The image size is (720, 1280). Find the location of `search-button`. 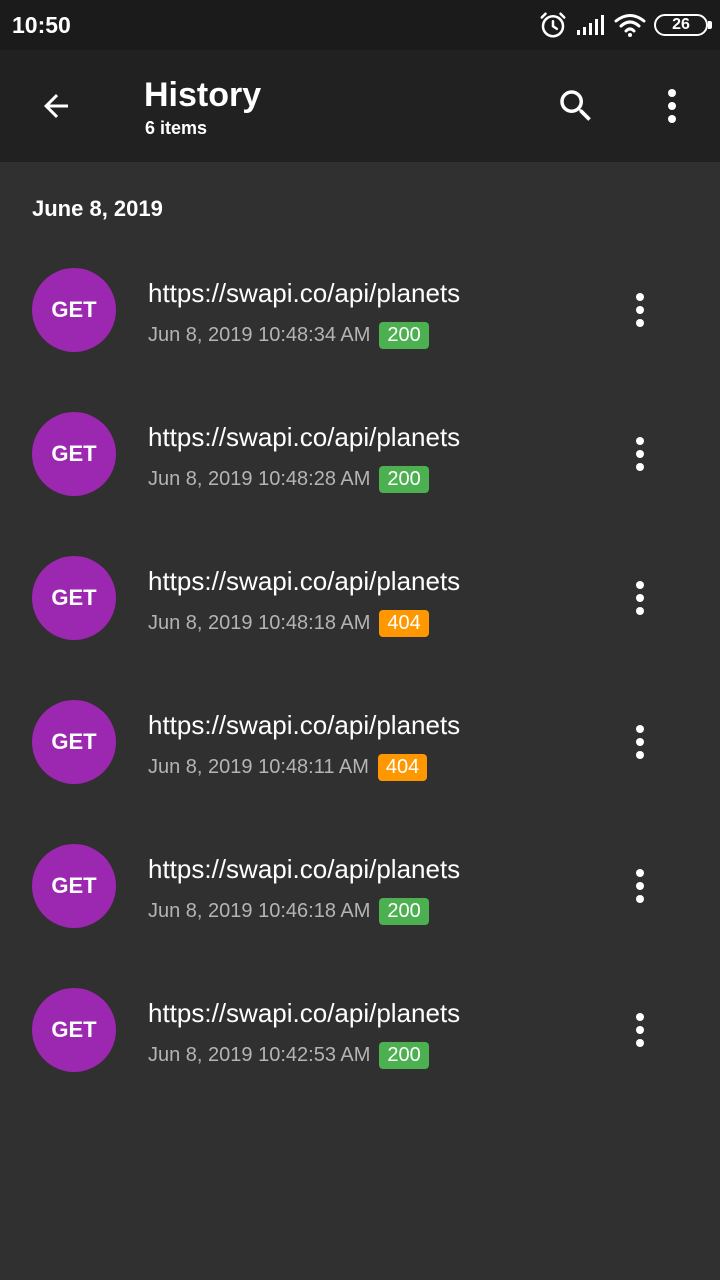

search-button is located at coordinates (576, 106).